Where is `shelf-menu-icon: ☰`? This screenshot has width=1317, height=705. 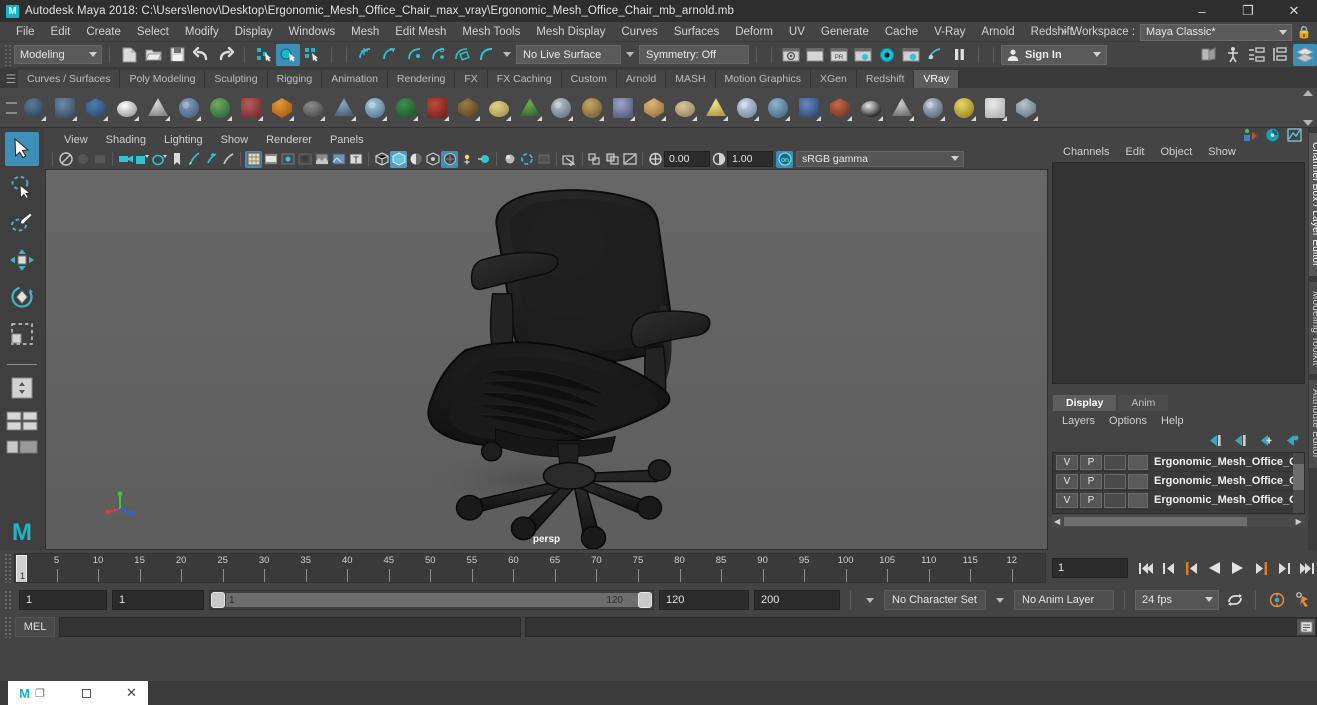 shelf-menu-icon: ☰ is located at coordinates (11, 79).